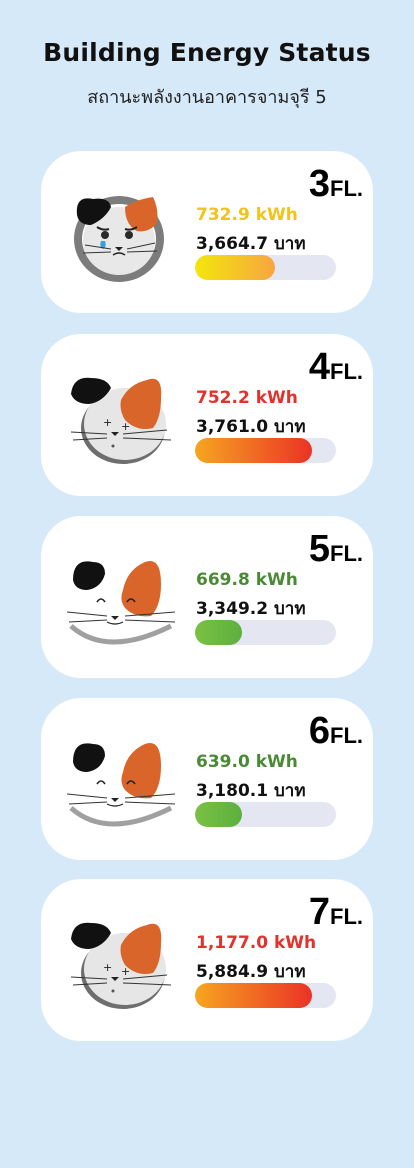 The width and height of the screenshot is (414, 1168). What do you see at coordinates (247, 215) in the screenshot?
I see `energy-kwh: 732.9 kWh` at bounding box center [247, 215].